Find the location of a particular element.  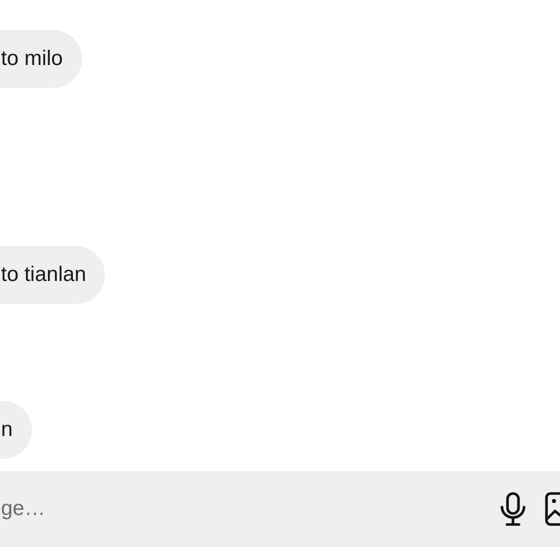

message-bubble: n is located at coordinates (16, 430).